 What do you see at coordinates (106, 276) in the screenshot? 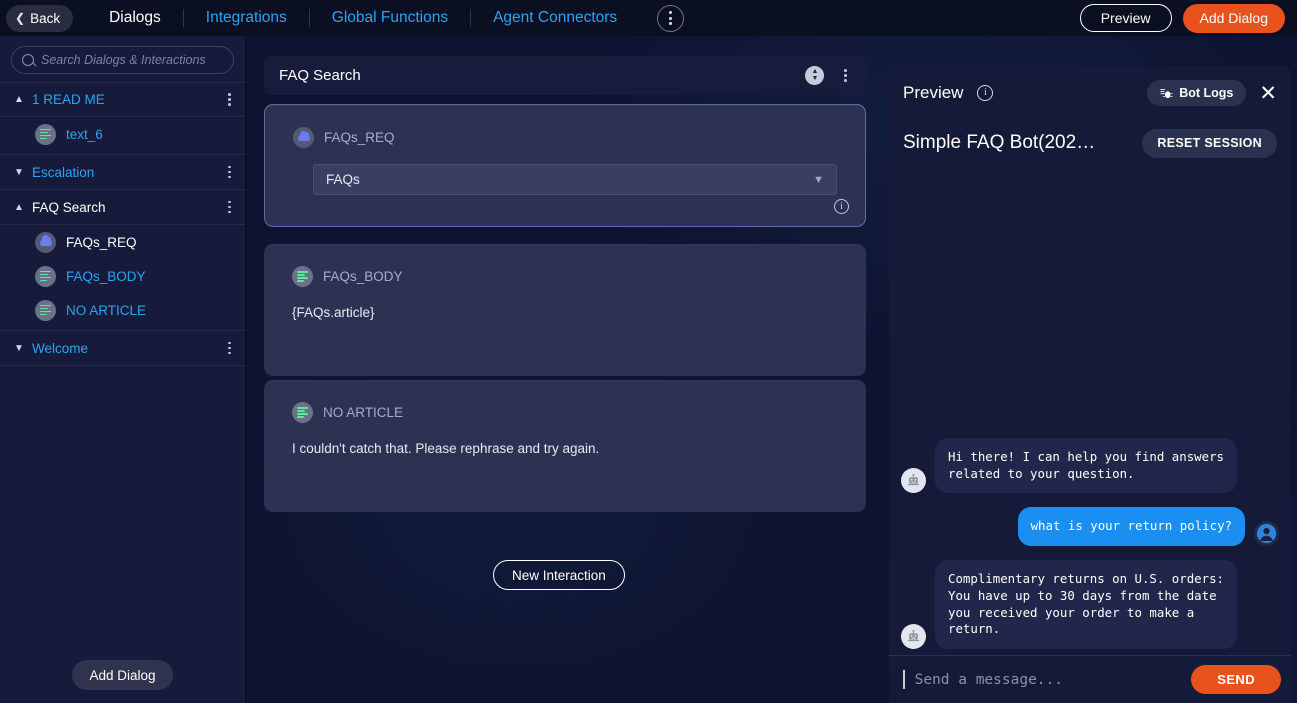
I see `sidebar-item-label: FAQs_BODY` at bounding box center [106, 276].